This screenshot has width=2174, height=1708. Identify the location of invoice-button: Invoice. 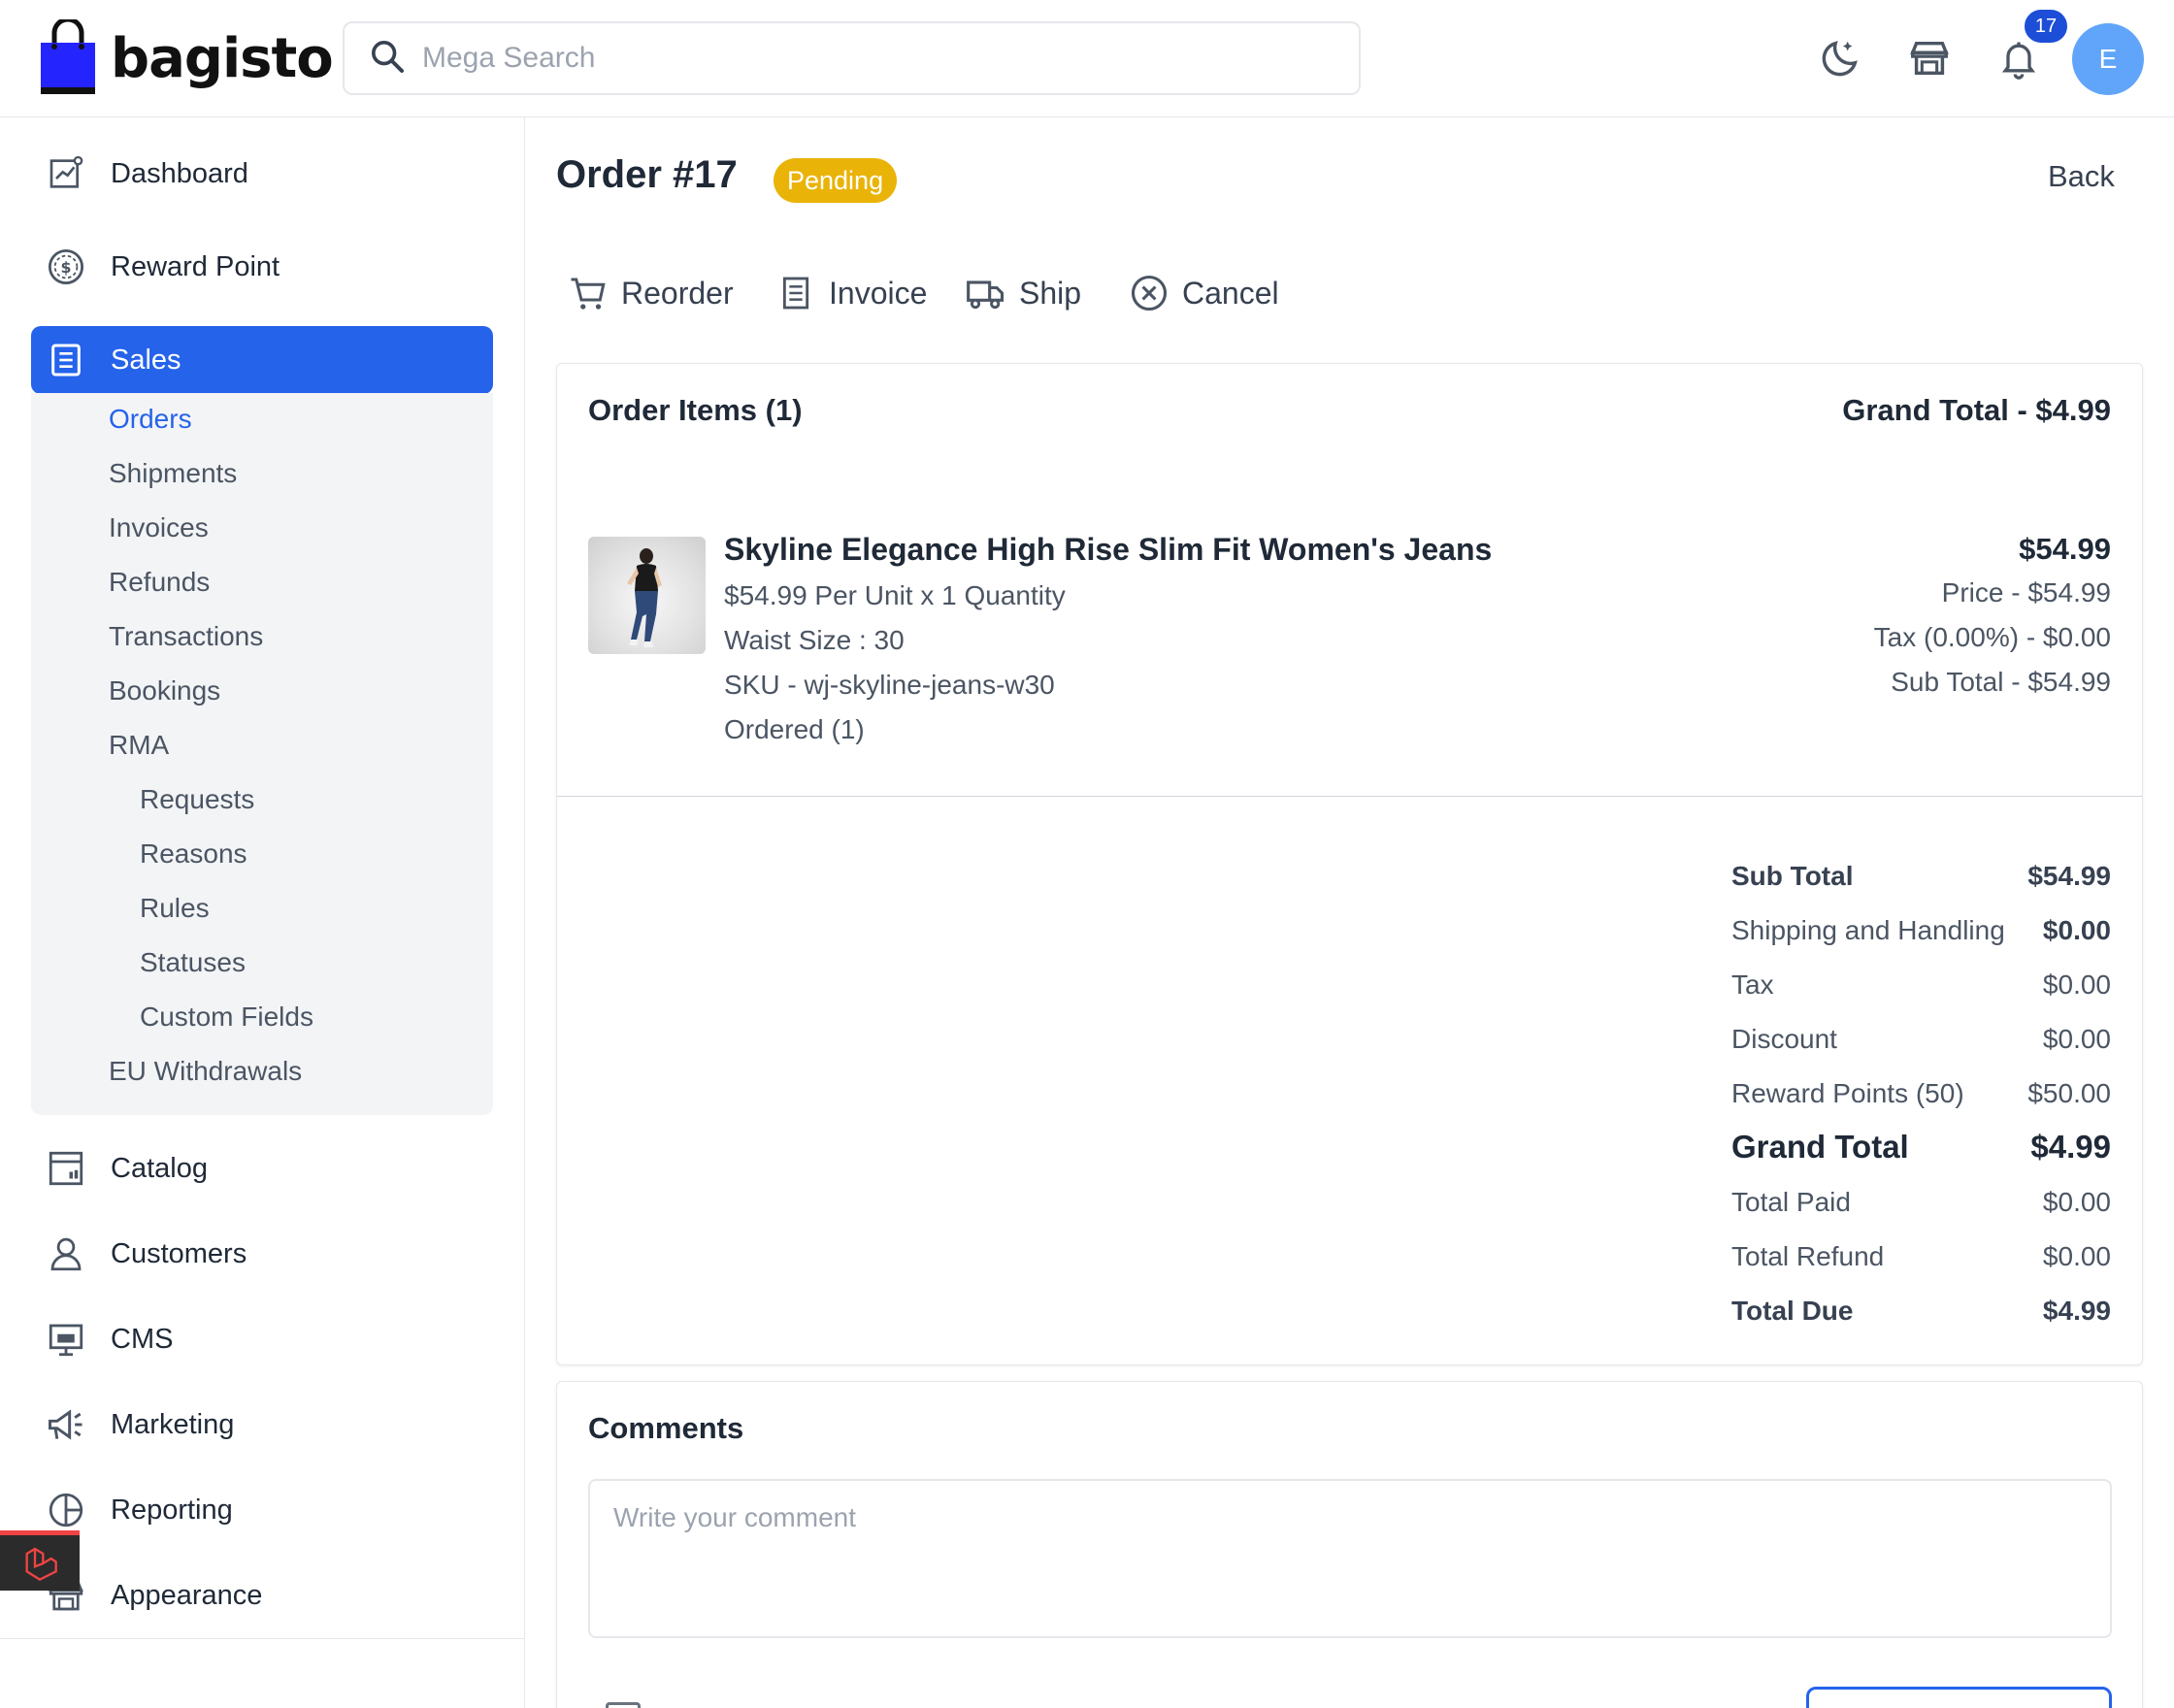
(850, 293).